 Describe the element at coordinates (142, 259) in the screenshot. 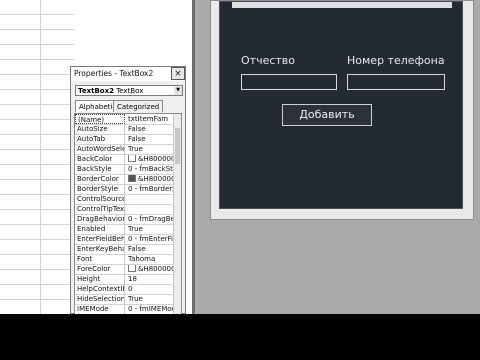

I see `property-value-text: Tahoma` at that location.